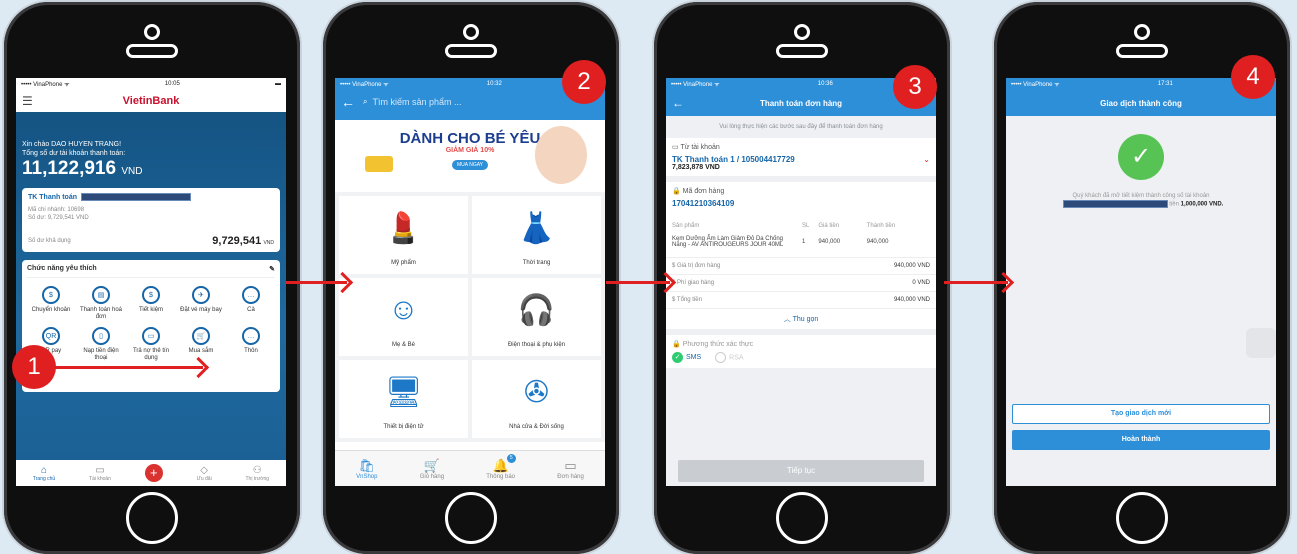  Describe the element at coordinates (536, 228) in the screenshot. I see `category-icon: 👗` at that location.